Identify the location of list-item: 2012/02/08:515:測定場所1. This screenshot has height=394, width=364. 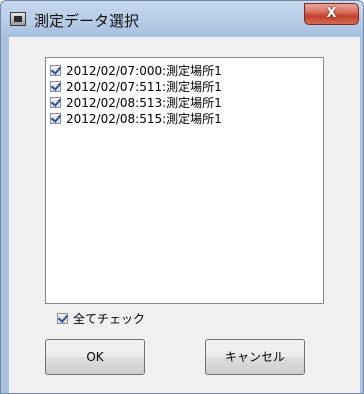
(136, 118).